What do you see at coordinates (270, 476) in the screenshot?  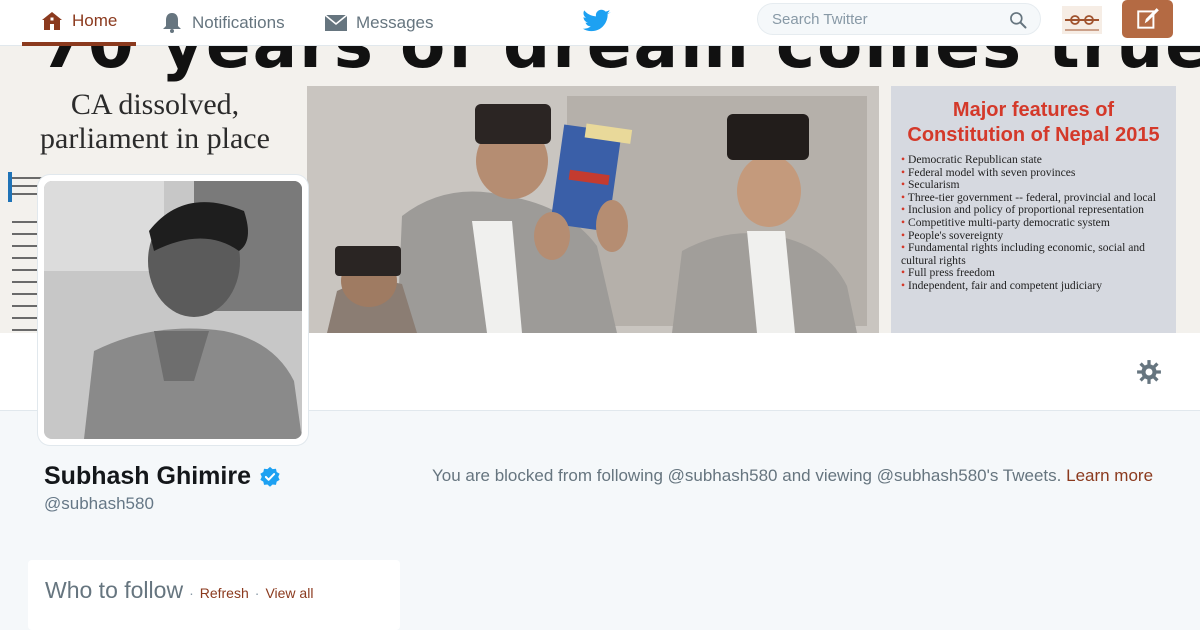 I see `verified-badge-icon` at bounding box center [270, 476].